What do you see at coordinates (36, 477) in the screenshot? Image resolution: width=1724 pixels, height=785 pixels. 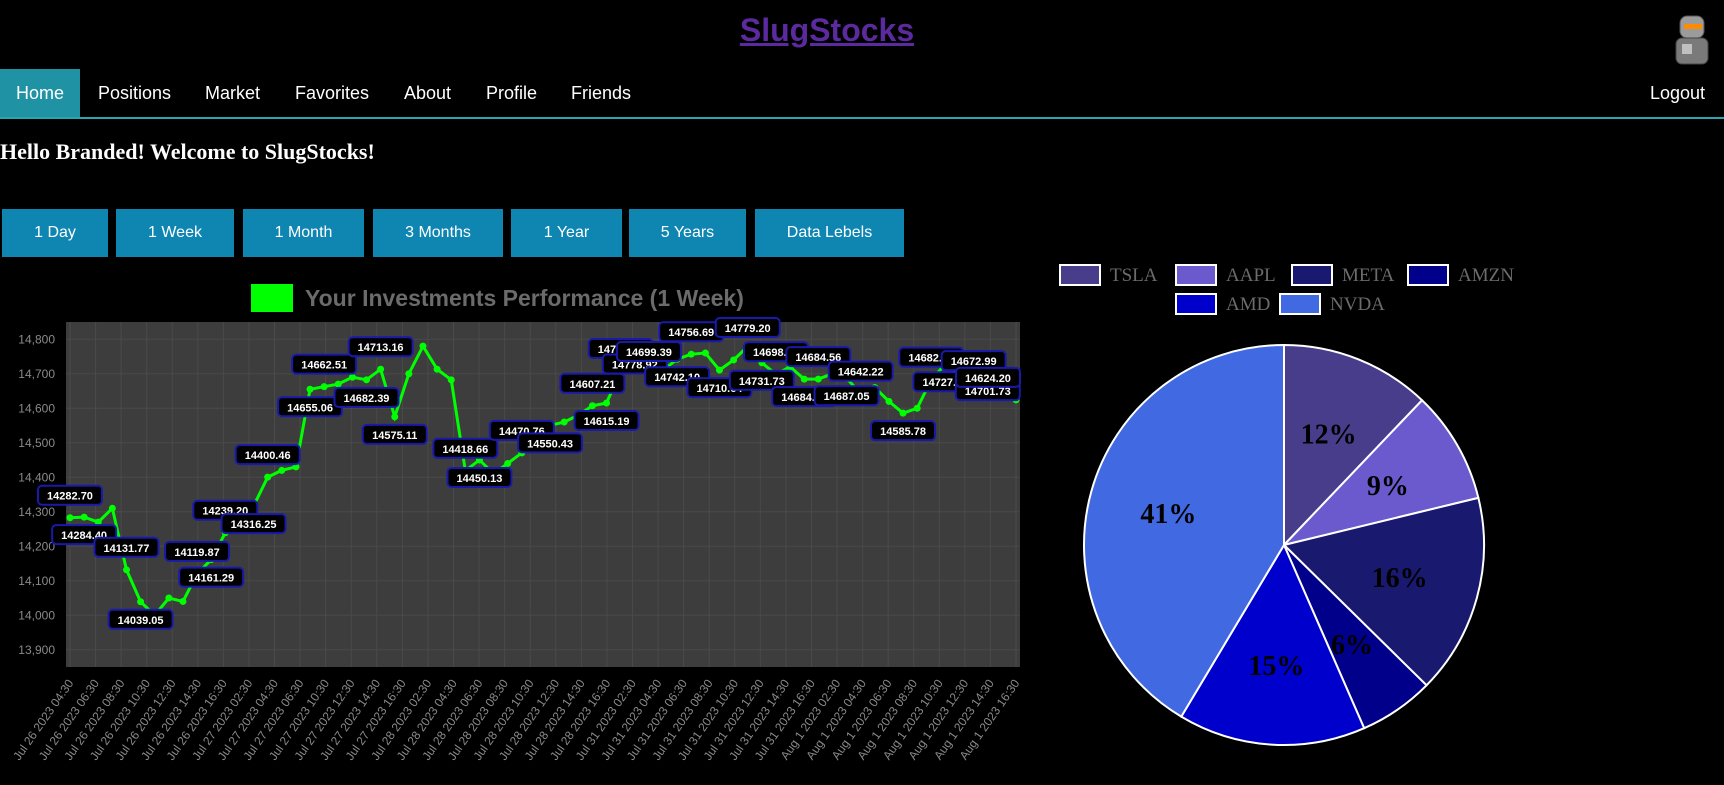 I see `y-tick-label: 14,400` at bounding box center [36, 477].